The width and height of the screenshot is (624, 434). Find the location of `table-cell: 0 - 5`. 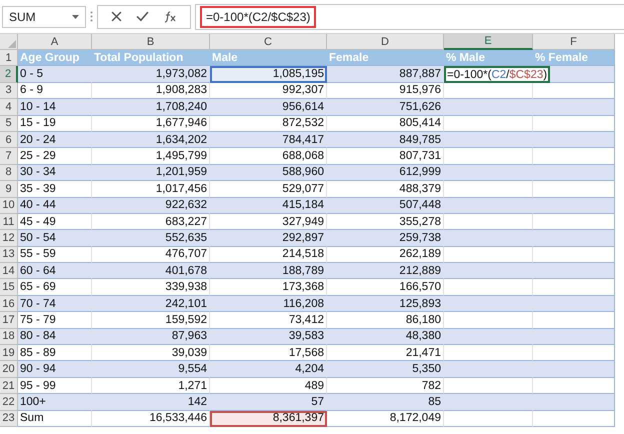

table-cell: 0 - 5 is located at coordinates (55, 74).